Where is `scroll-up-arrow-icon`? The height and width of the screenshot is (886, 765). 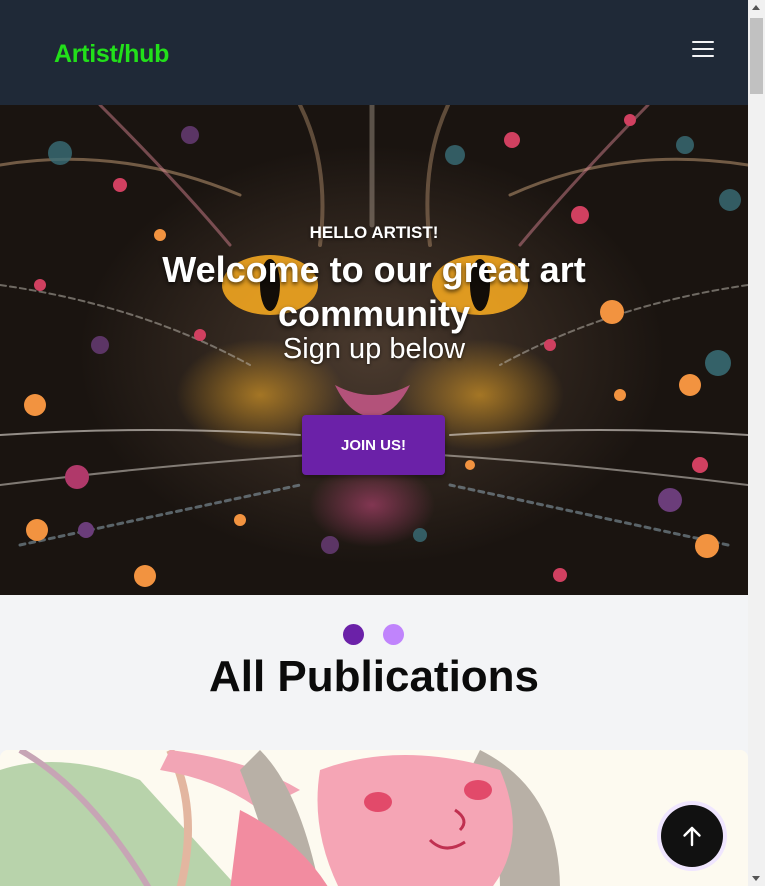
scroll-up-arrow-icon is located at coordinates (756, 7).